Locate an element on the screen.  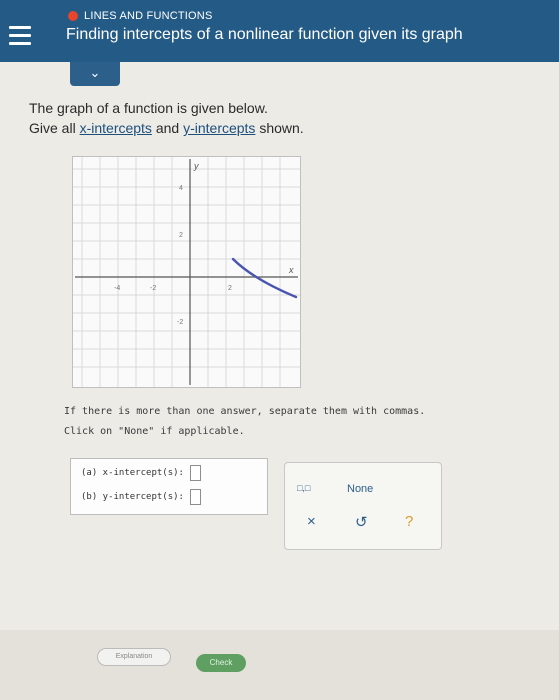
hamburger-menu-icon is located at coordinates (20, 38).